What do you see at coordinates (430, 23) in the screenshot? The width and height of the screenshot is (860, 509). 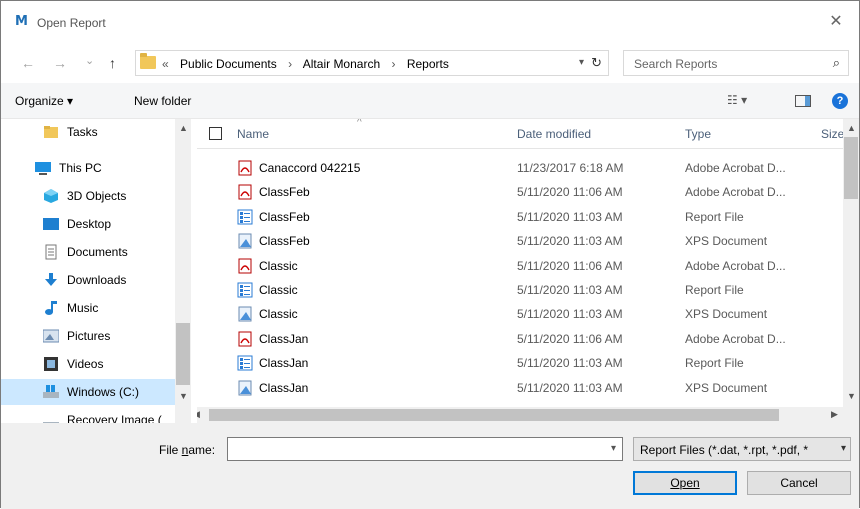 I see `title-bar: M Open Report ✕` at bounding box center [430, 23].